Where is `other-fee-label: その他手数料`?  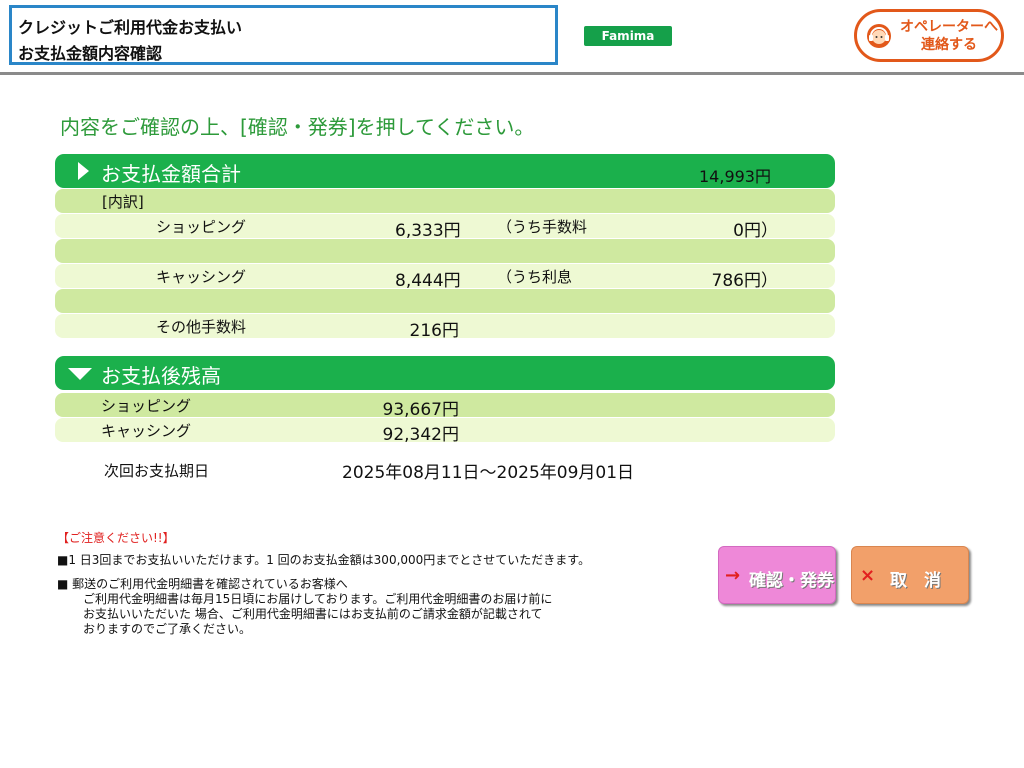 other-fee-label: その他手数料 is located at coordinates (201, 327).